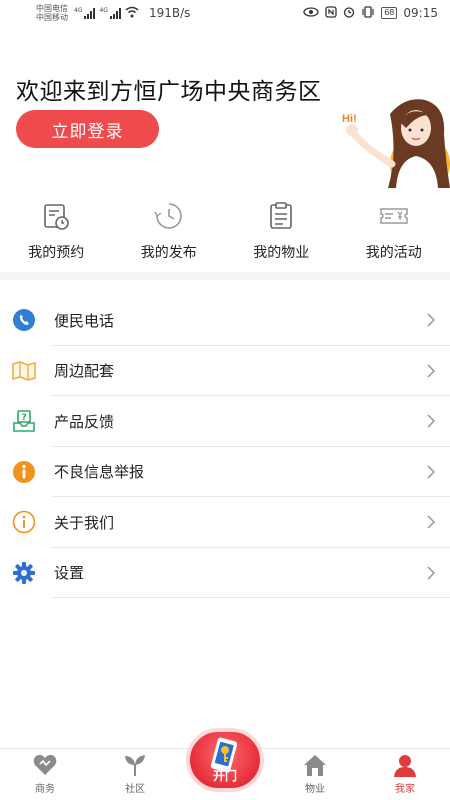 The image size is (450, 800). I want to click on quick-label-activities: 我的活动, so click(393, 253).